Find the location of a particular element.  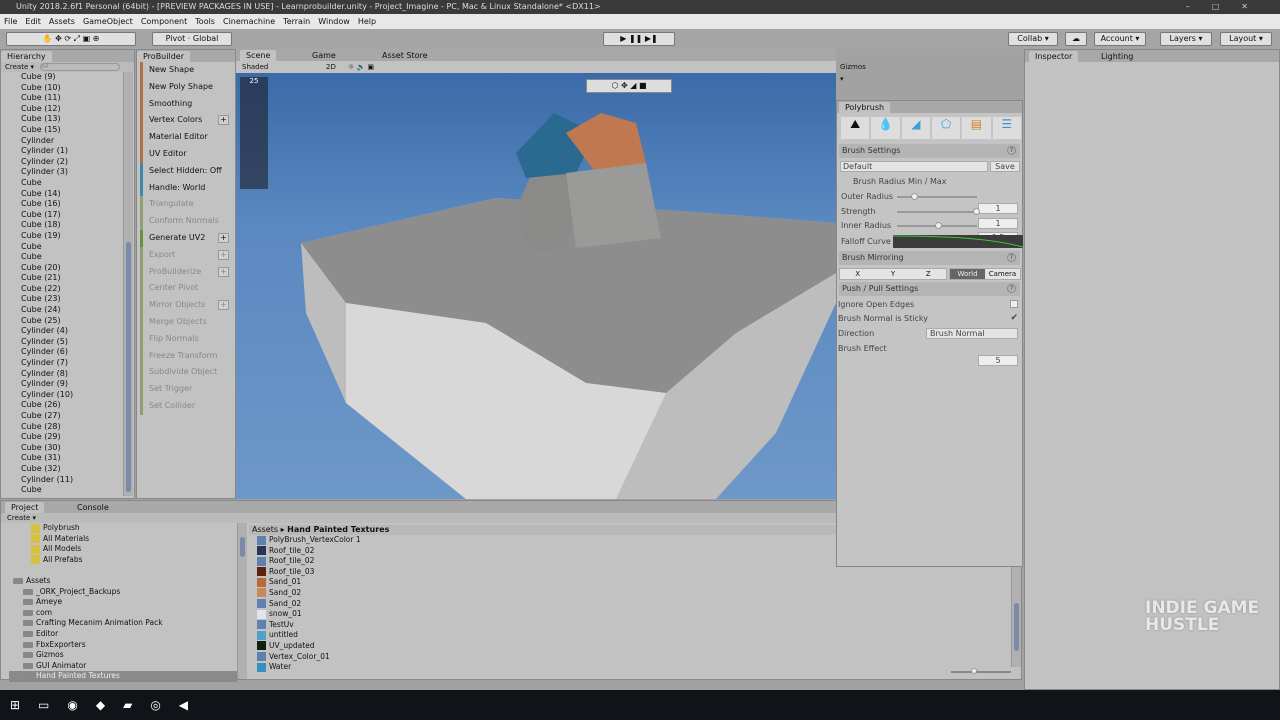

hierarchy-item: Cylinder (7) is located at coordinates (67, 363).